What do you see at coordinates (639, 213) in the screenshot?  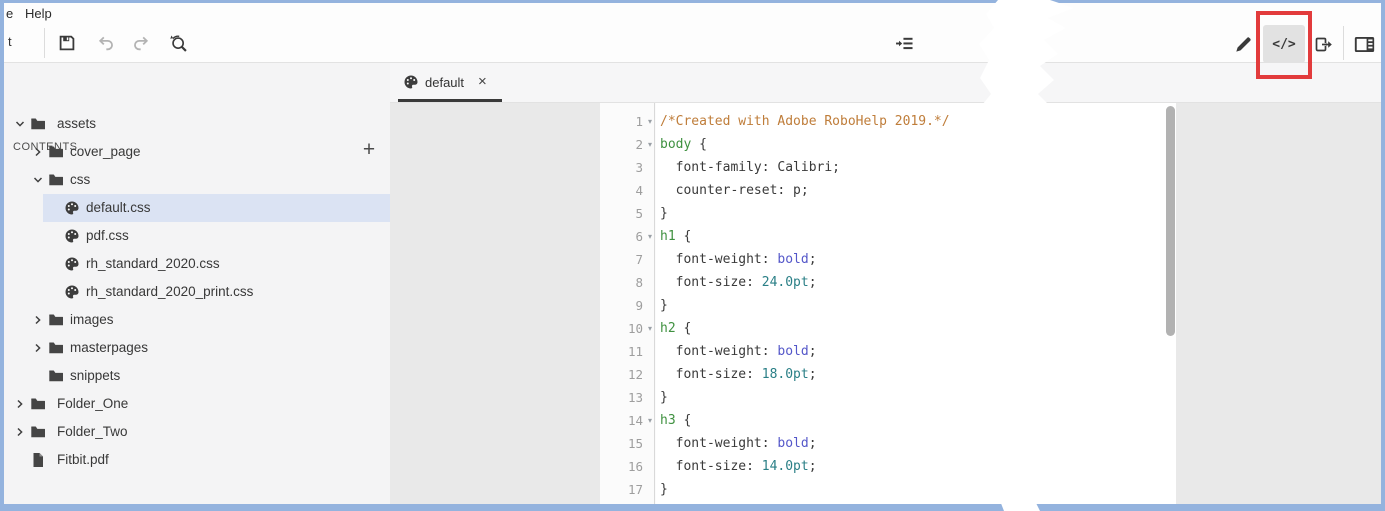 I see `line-number: 5` at bounding box center [639, 213].